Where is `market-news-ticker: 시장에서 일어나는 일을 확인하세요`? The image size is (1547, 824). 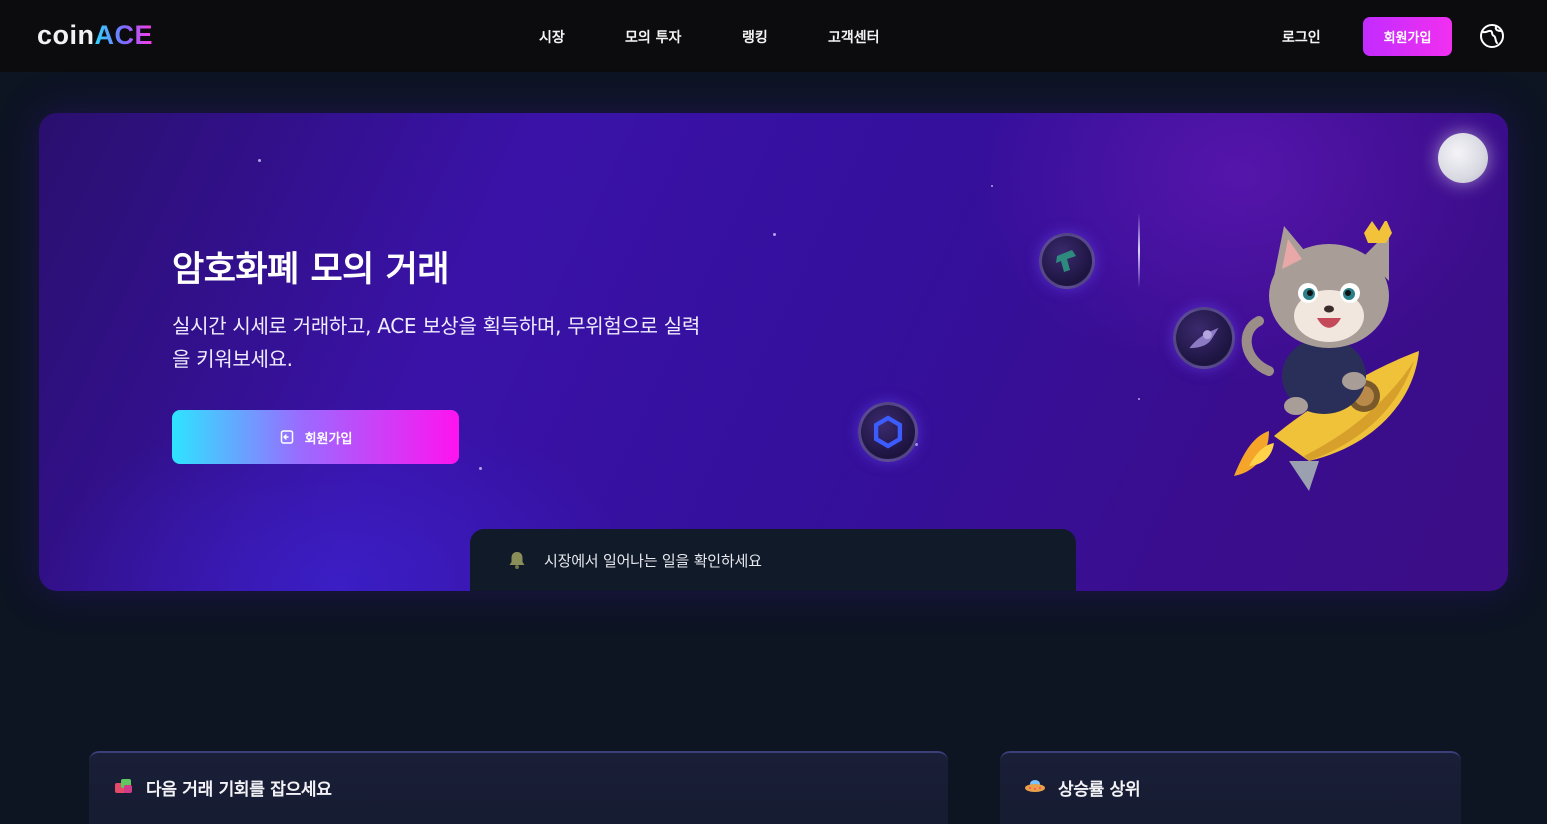
market-news-ticker: 시장에서 일어나는 일을 확인하세요 is located at coordinates (773, 560).